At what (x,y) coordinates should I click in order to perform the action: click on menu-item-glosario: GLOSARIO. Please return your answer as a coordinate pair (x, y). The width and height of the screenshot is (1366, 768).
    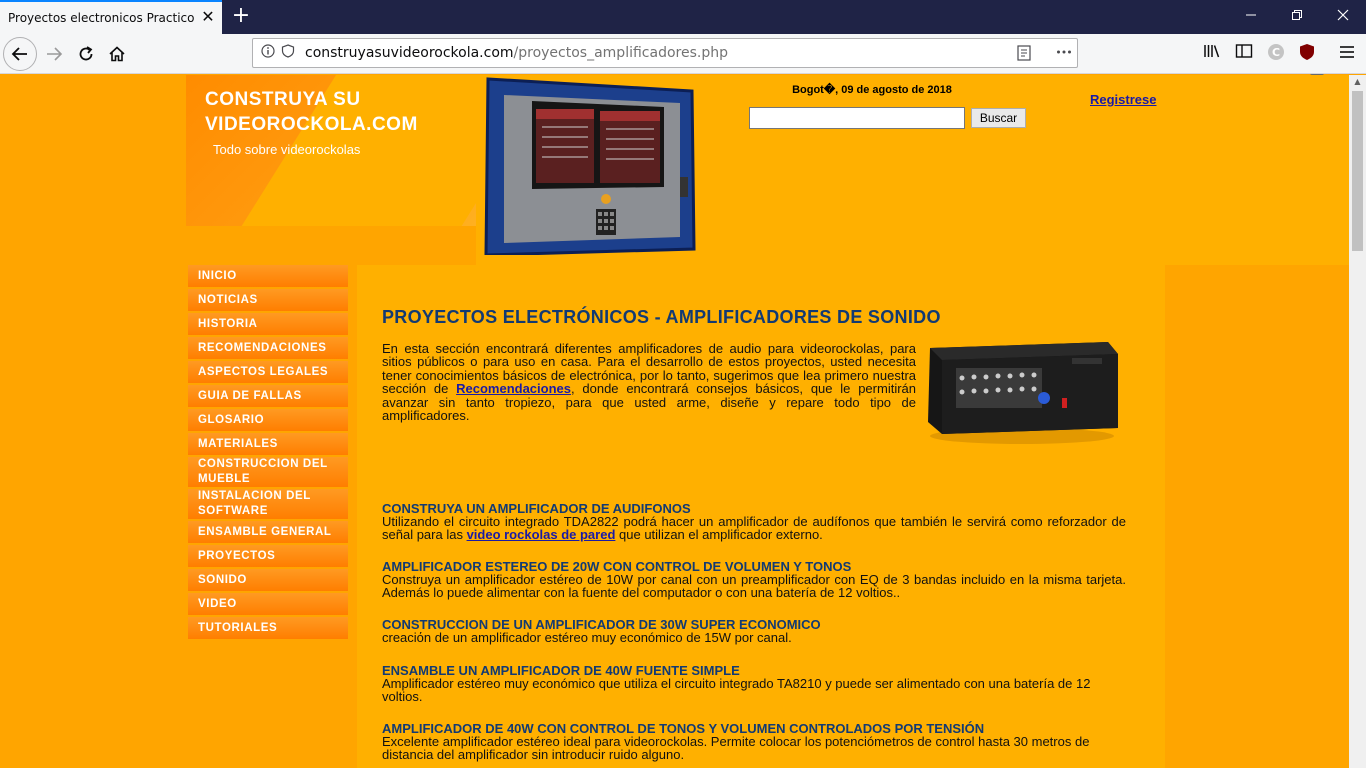
    Looking at the image, I should click on (268, 420).